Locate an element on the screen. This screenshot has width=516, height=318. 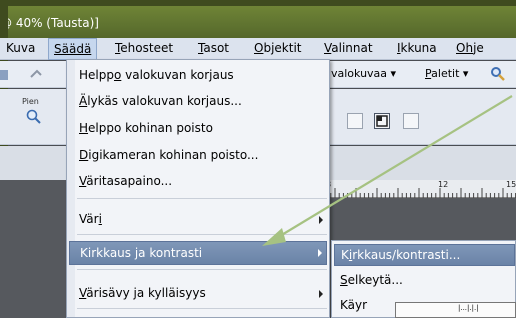
menu-item-quick-fix: Helppo valokuvan korjaus is located at coordinates (156, 75).